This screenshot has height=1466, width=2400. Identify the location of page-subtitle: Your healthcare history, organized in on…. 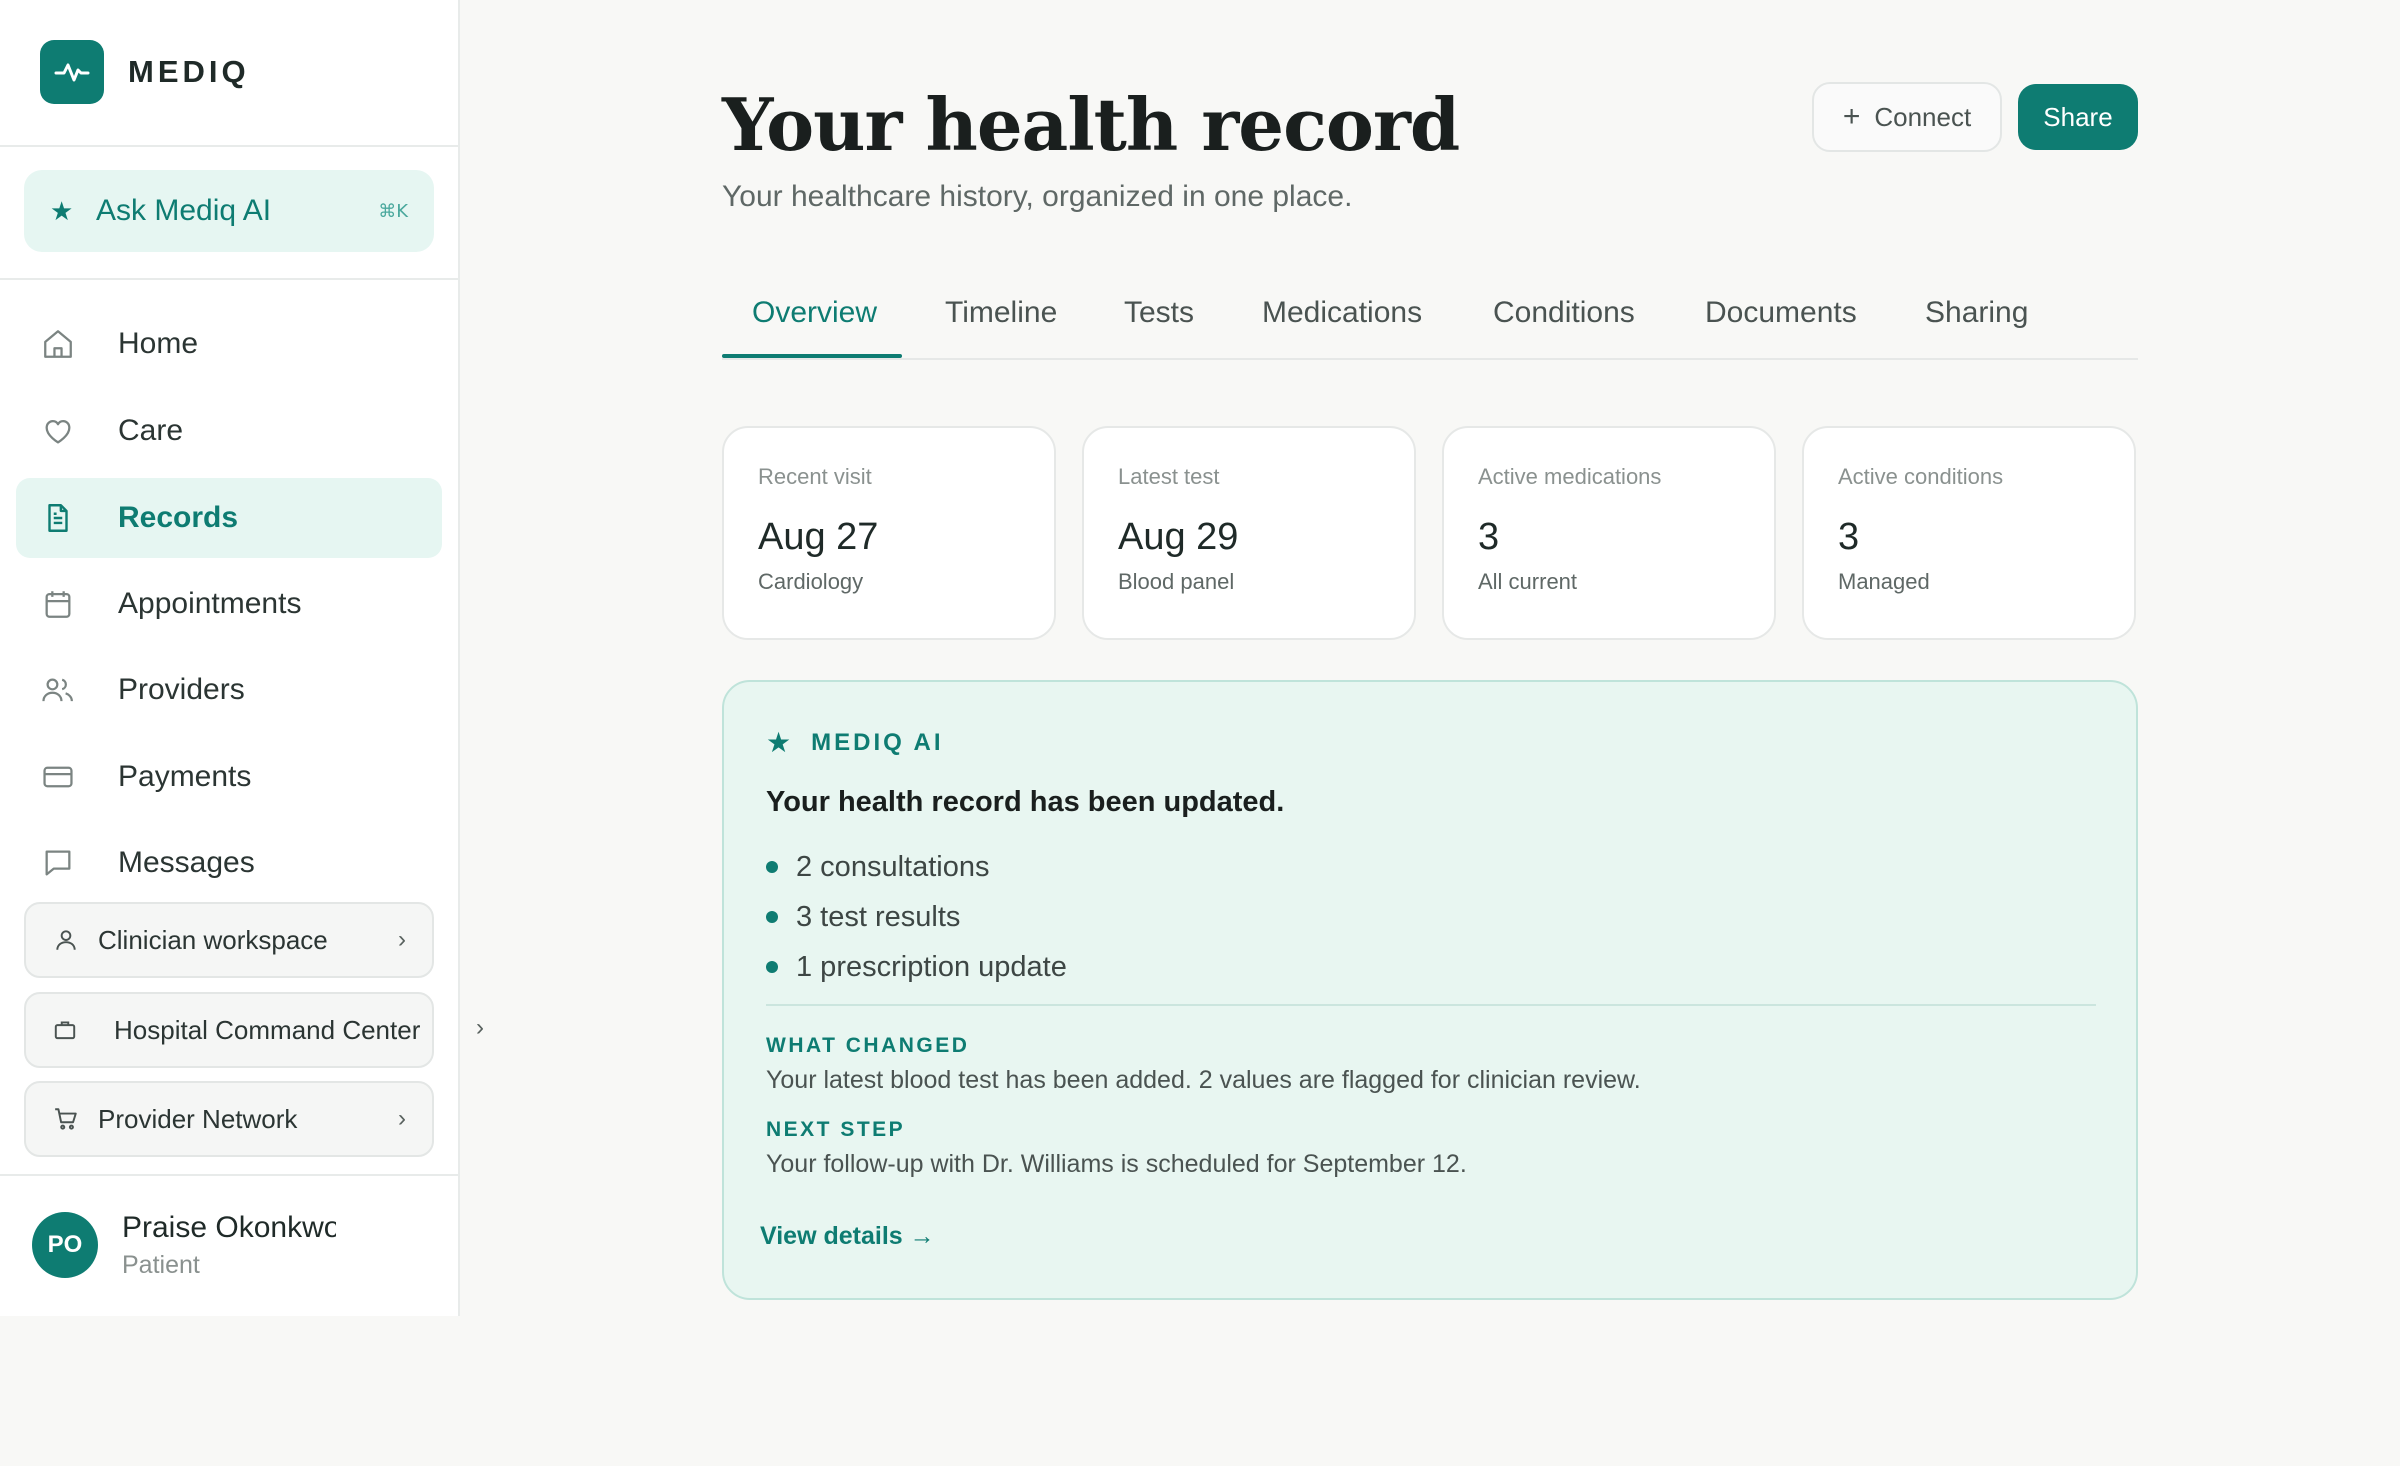
(1037, 196).